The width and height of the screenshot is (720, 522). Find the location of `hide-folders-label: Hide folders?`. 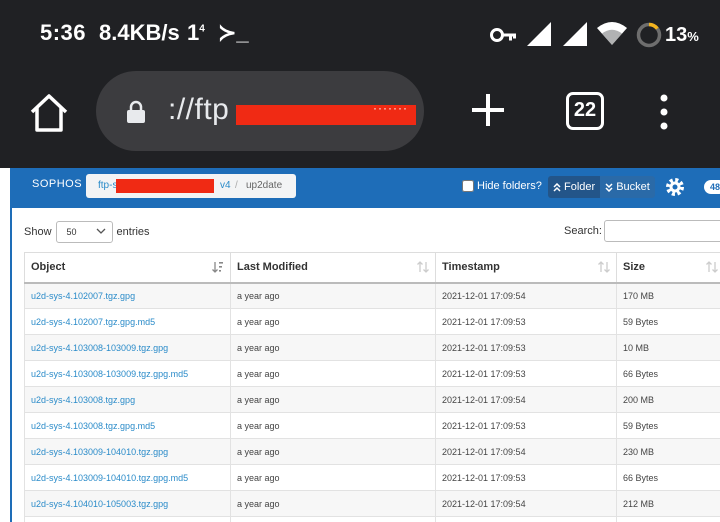

hide-folders-label: Hide folders? is located at coordinates (509, 186).